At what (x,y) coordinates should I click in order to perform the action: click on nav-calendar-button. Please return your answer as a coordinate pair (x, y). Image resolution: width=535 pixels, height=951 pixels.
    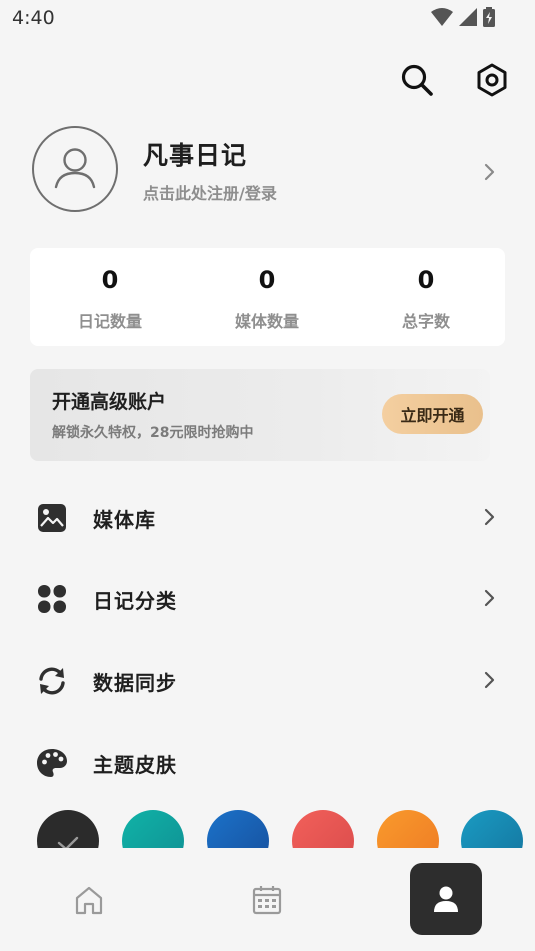
    Looking at the image, I should click on (267, 900).